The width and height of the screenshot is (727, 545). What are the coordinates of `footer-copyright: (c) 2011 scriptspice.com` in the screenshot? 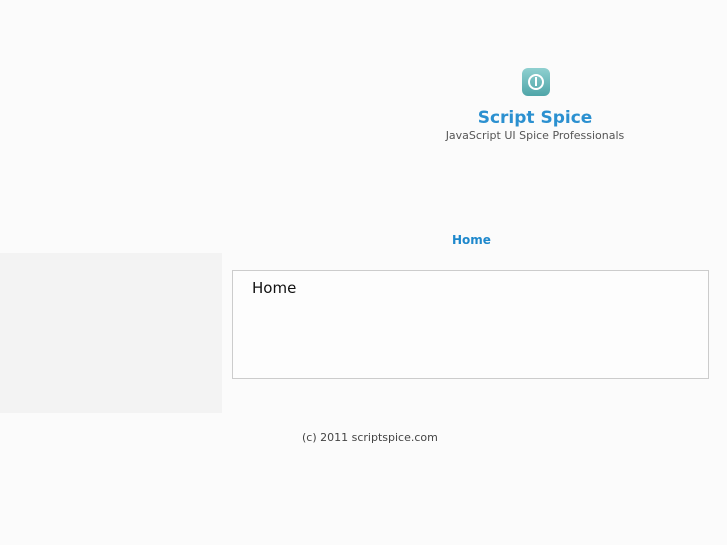 It's located at (370, 437).